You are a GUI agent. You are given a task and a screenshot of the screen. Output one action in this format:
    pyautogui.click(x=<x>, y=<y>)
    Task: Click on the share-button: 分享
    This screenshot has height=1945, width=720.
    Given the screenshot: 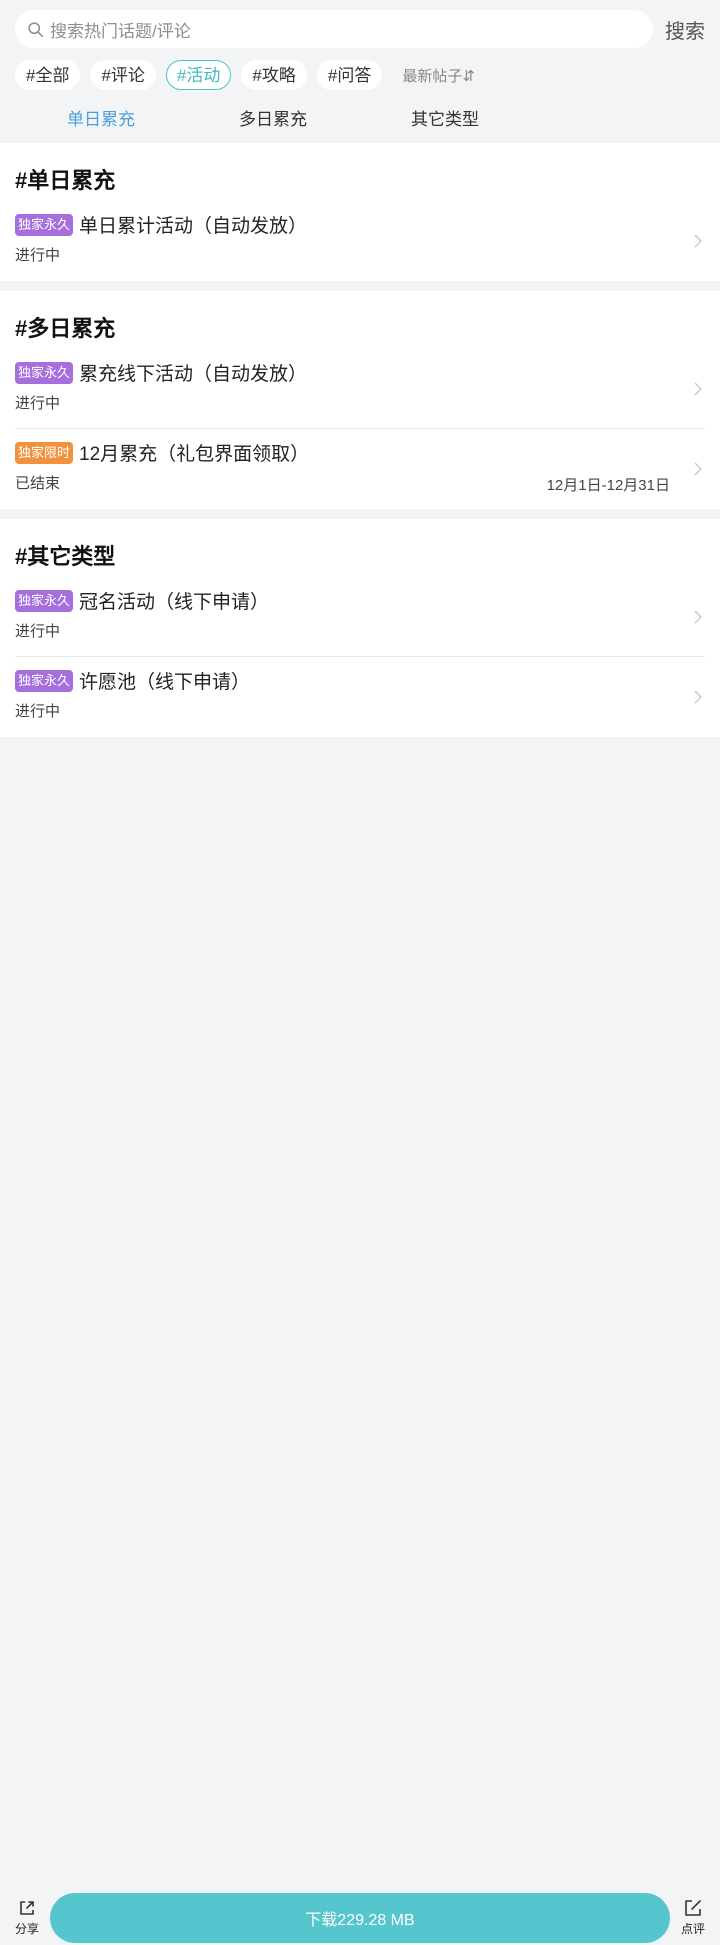 What is the action you would take?
    pyautogui.click(x=27, y=1917)
    